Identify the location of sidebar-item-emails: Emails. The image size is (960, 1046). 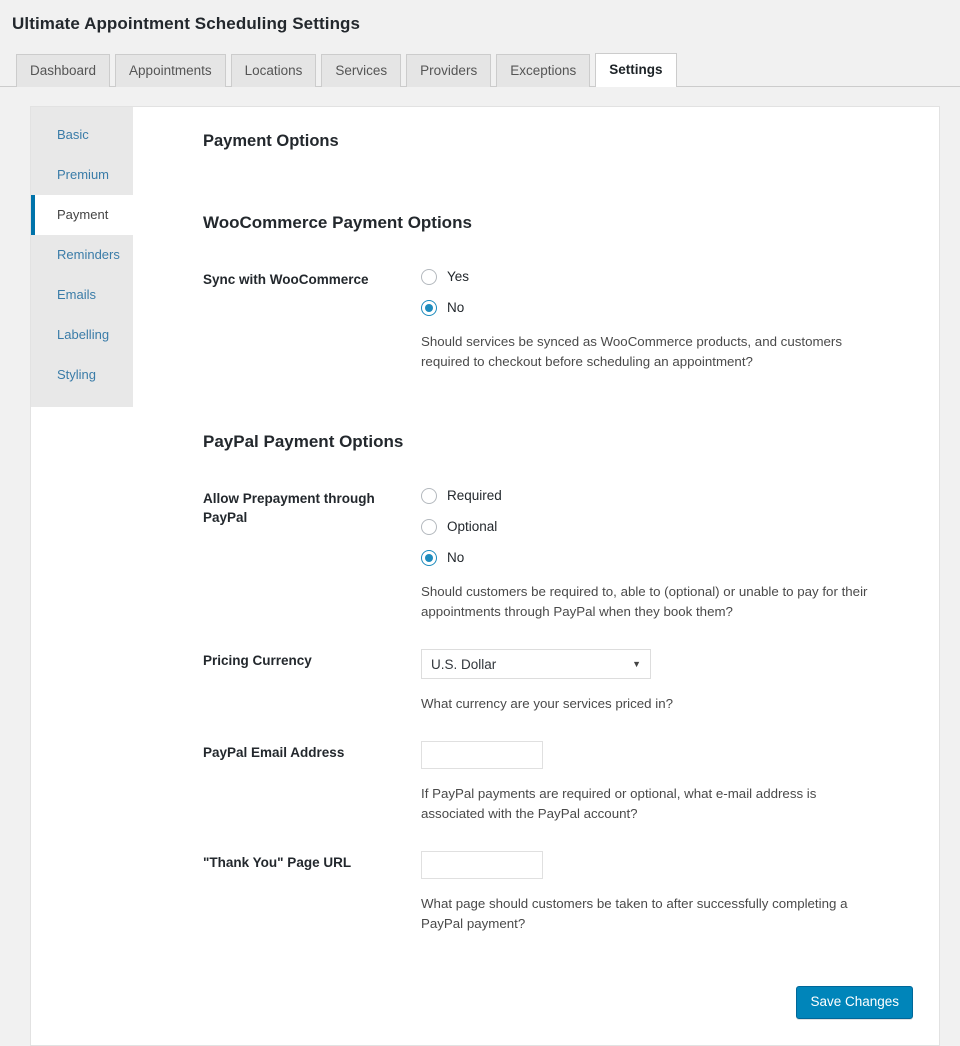
(82, 295).